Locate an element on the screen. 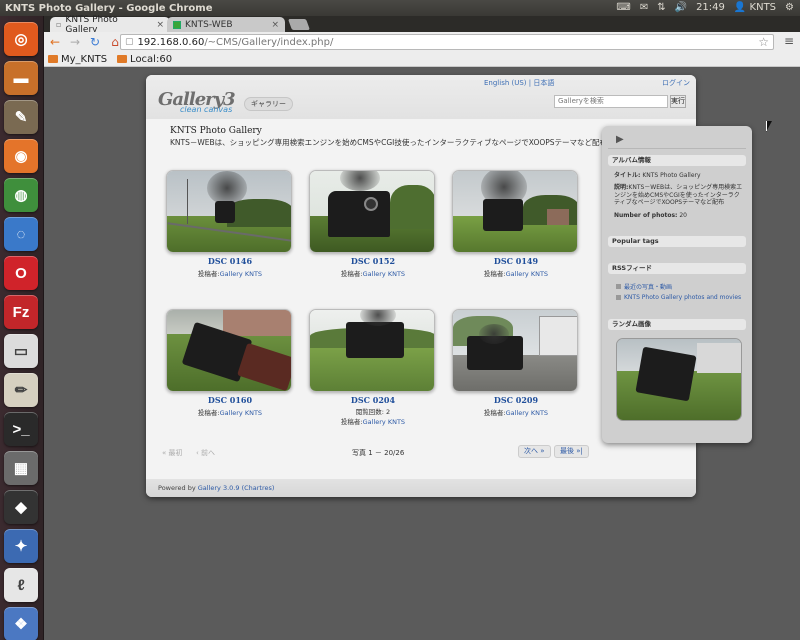  bookmark-local-60: Local:60 is located at coordinates (144, 59).